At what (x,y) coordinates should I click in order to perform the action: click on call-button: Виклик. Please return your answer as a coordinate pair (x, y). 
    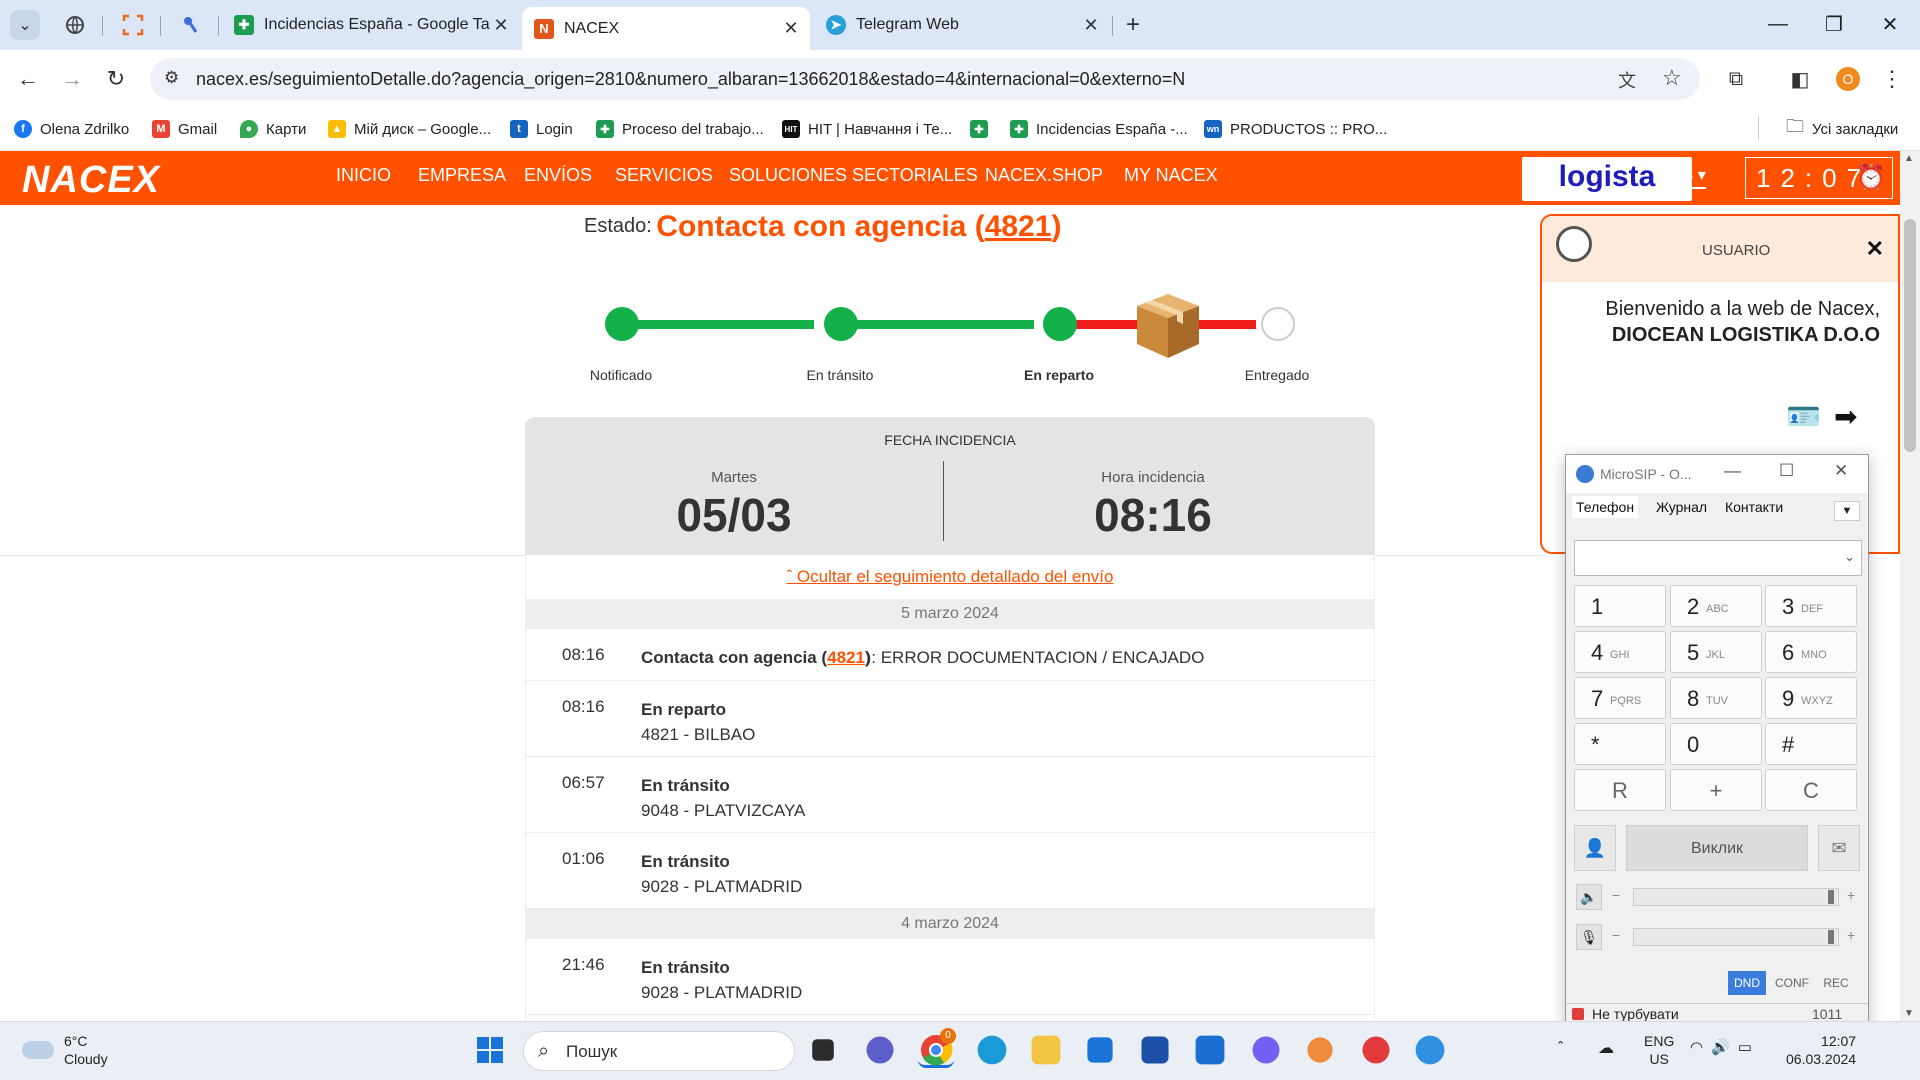
    Looking at the image, I should click on (1717, 848).